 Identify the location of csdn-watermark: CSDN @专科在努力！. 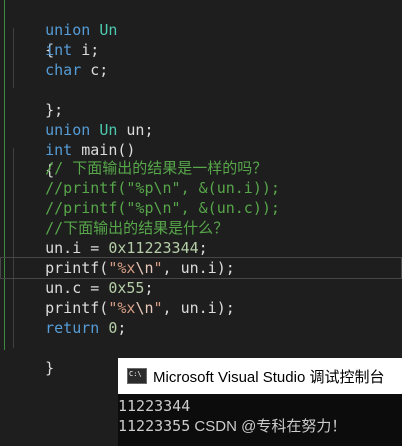
(268, 426).